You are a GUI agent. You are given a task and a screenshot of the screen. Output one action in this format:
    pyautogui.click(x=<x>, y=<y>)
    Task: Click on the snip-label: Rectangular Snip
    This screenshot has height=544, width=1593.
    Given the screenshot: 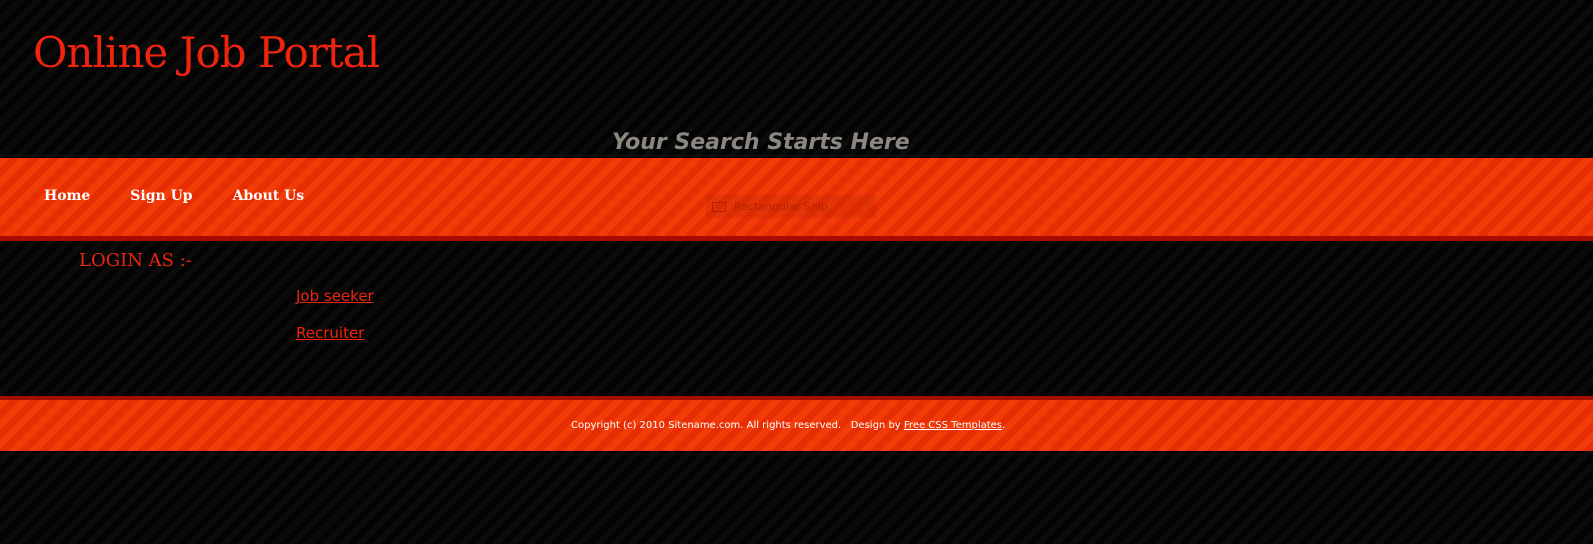 What is the action you would take?
    pyautogui.click(x=781, y=206)
    